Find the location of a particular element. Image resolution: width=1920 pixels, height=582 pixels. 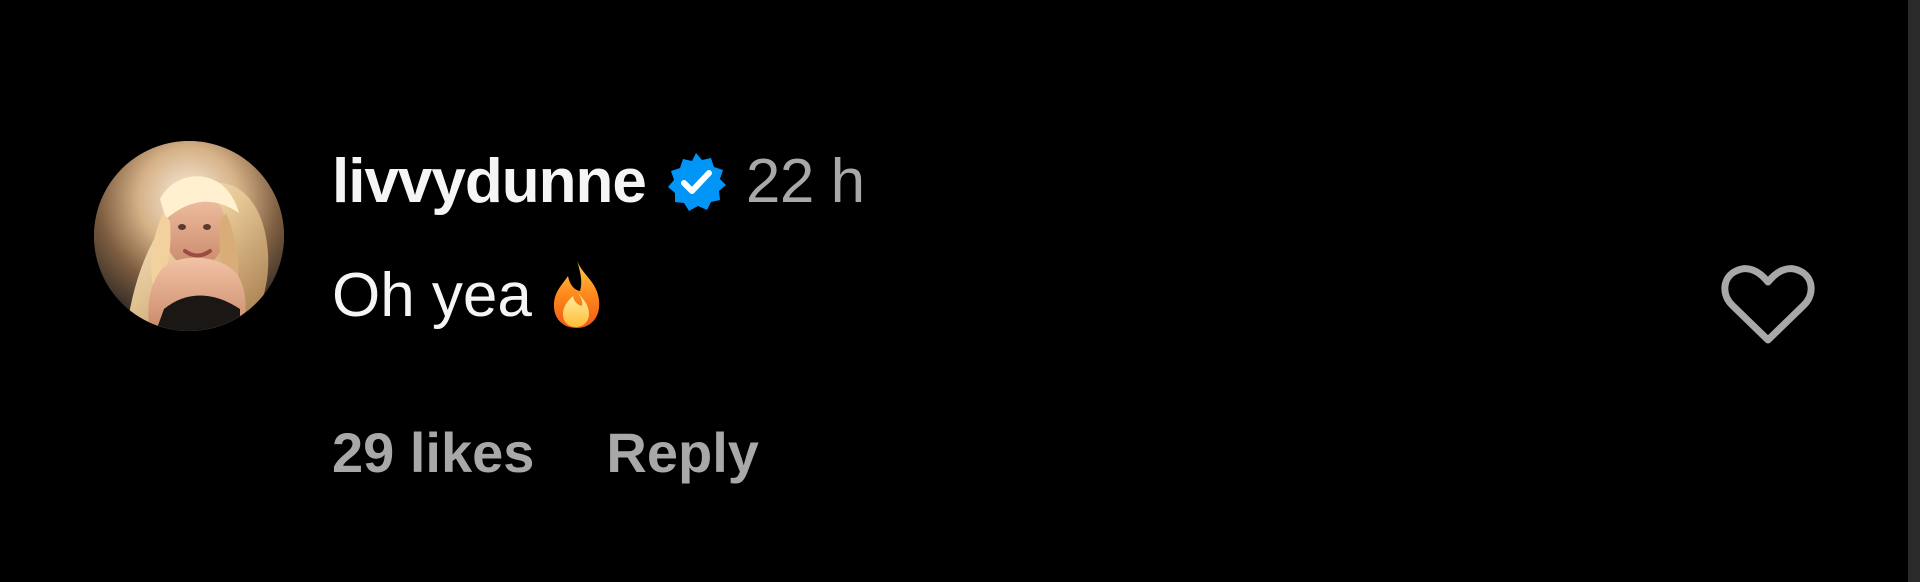

verified-badge-icon is located at coordinates (696, 182).